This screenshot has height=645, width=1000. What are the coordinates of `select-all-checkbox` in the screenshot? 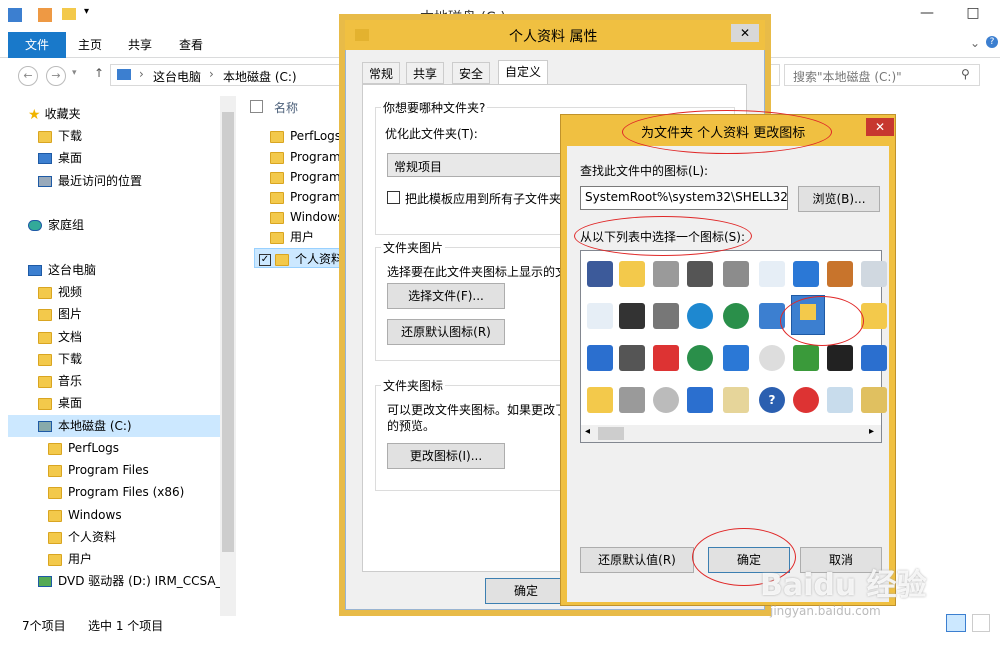 It's located at (256, 106).